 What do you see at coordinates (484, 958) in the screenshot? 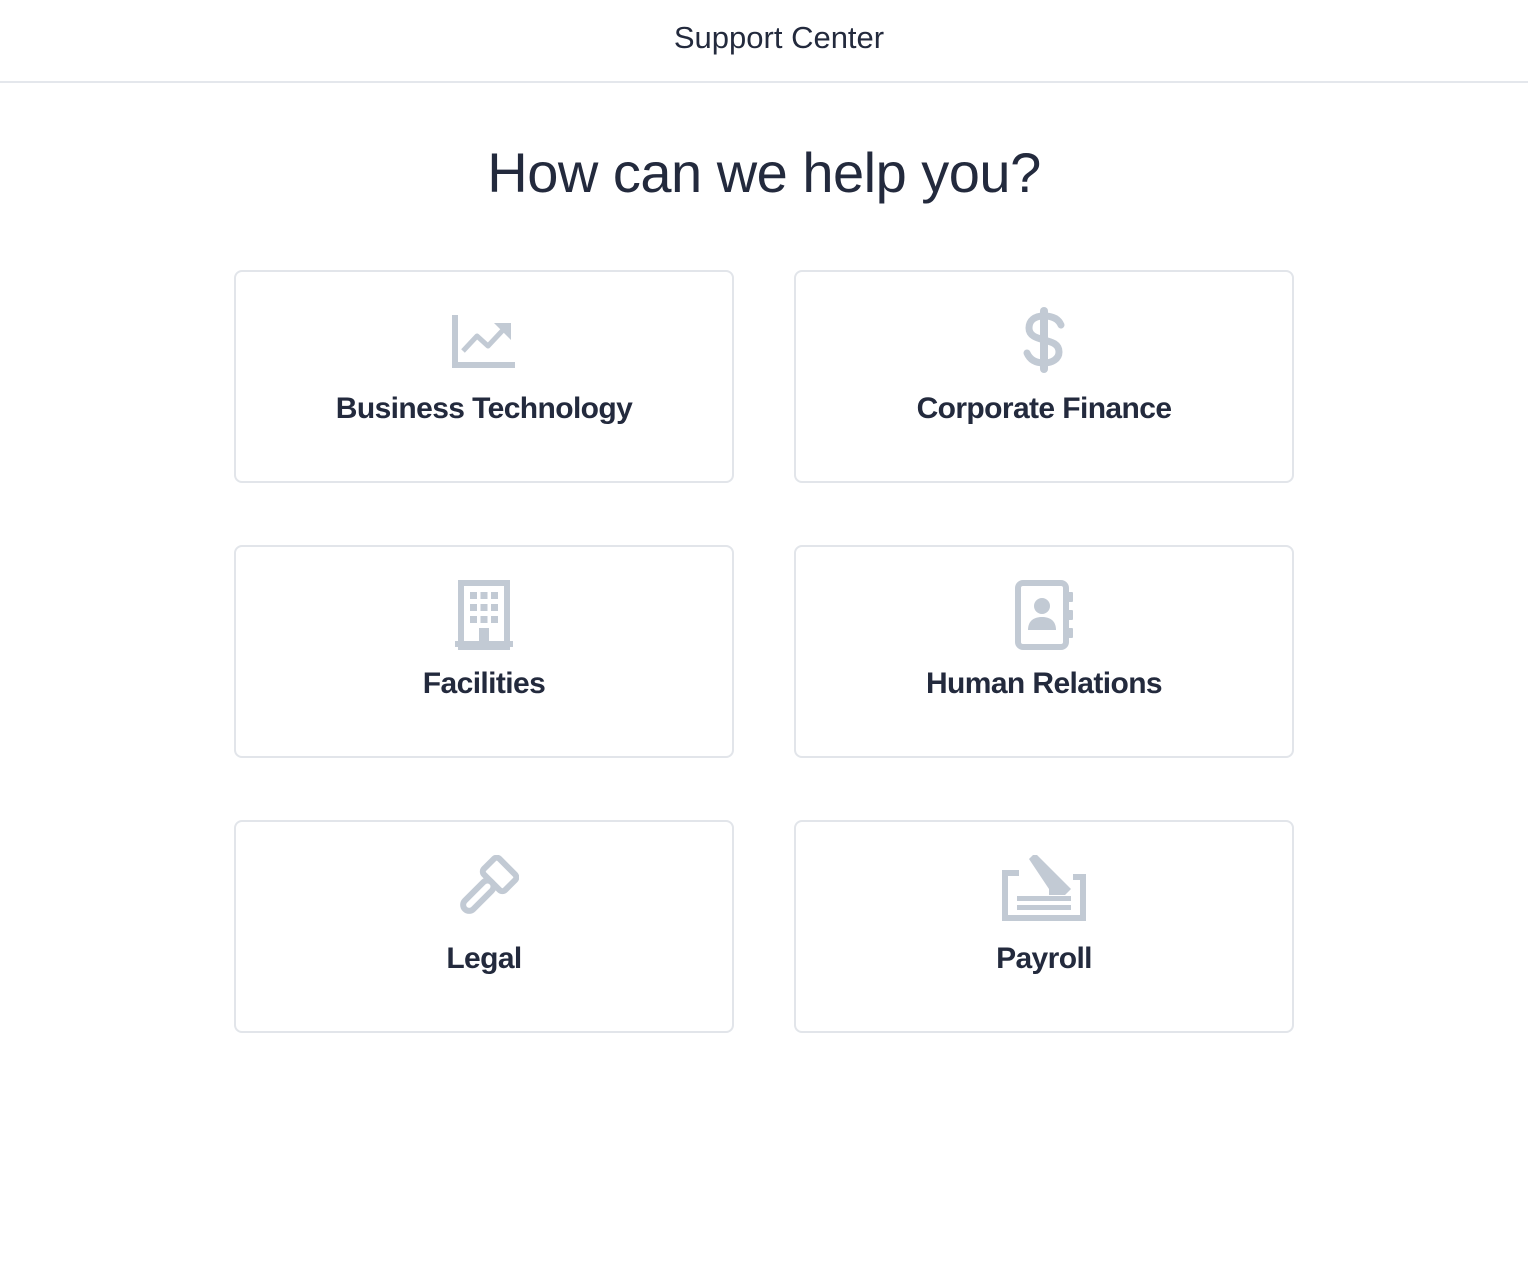
I see `card-label: Legal` at bounding box center [484, 958].